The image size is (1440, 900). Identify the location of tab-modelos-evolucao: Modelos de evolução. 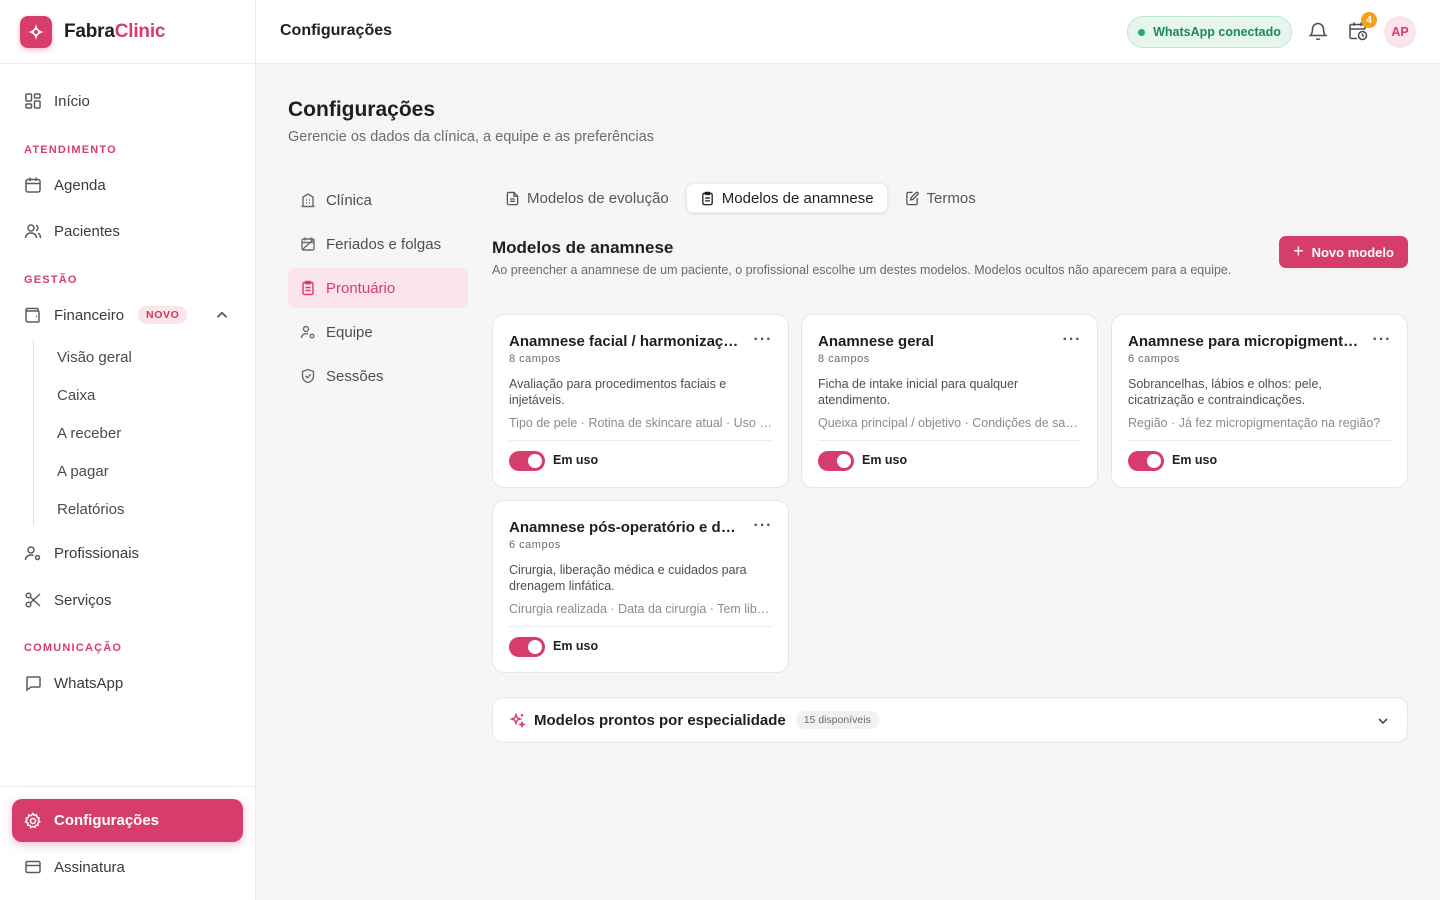
(587, 198).